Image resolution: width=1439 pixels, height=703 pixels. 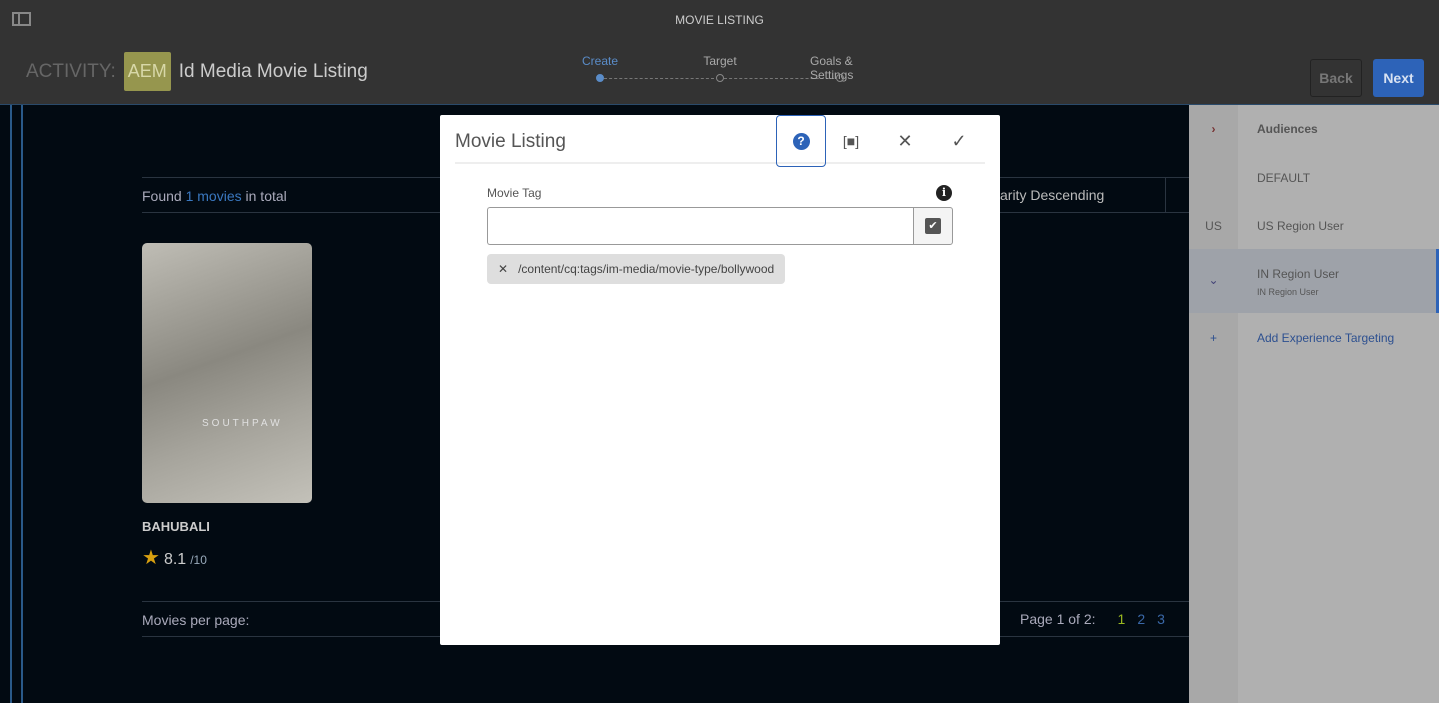 I want to click on sort-value: arity Descending, so click(x=1052, y=195).